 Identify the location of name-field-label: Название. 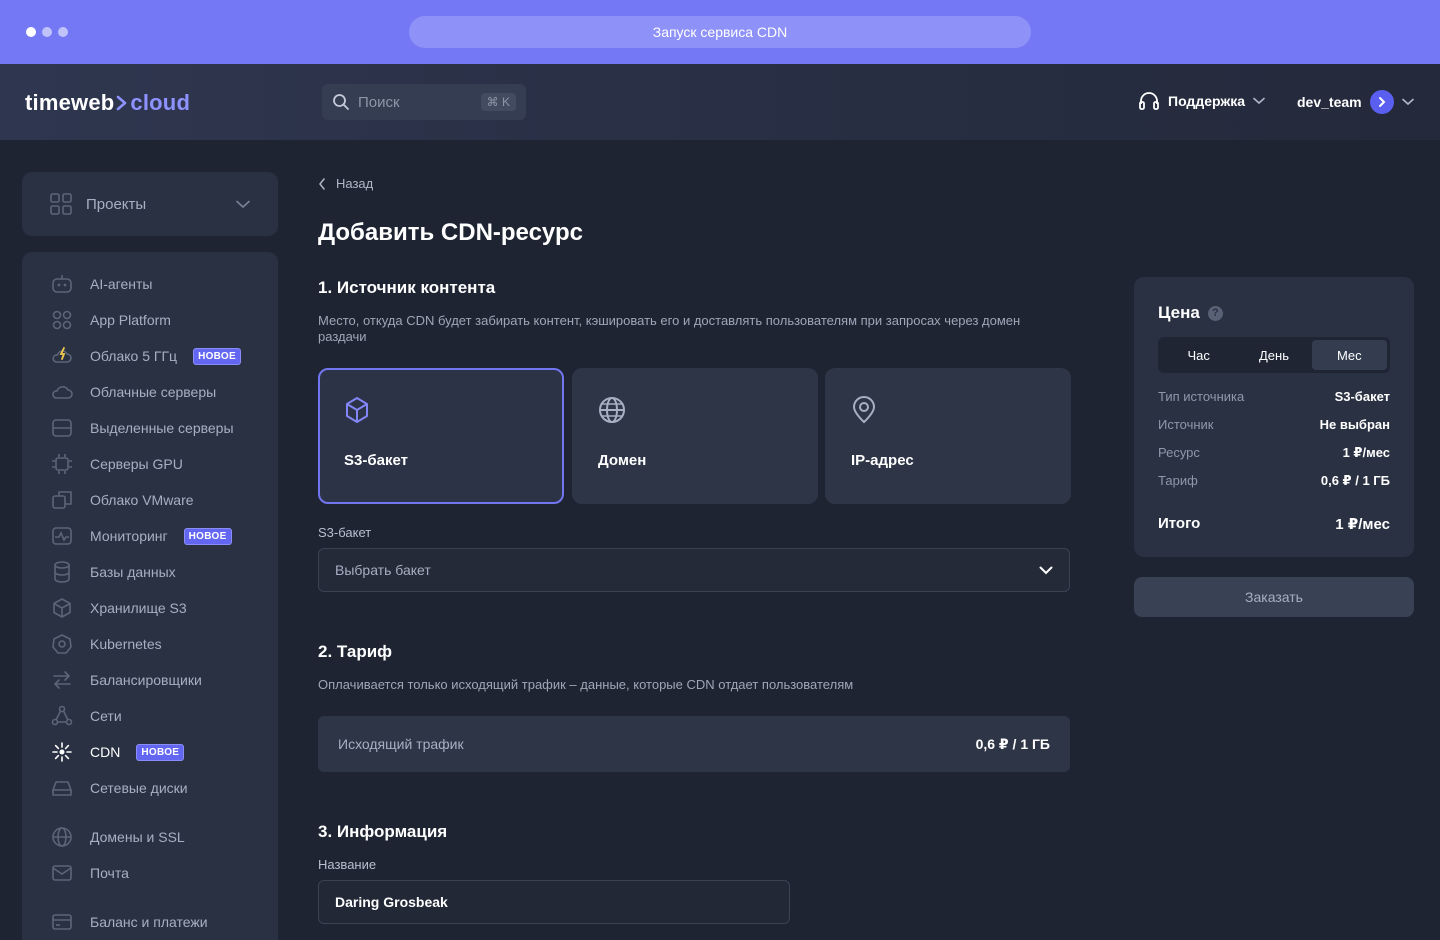
(347, 864).